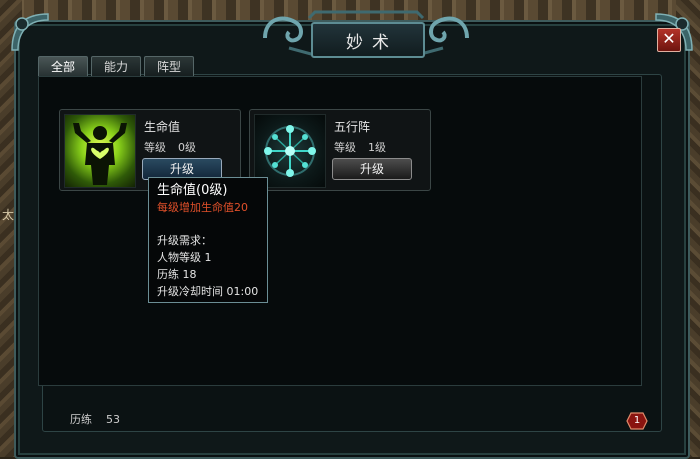 Image resolution: width=700 pixels, height=459 pixels. I want to click on tab-bar: 全部 能力 阵型, so click(117, 66).